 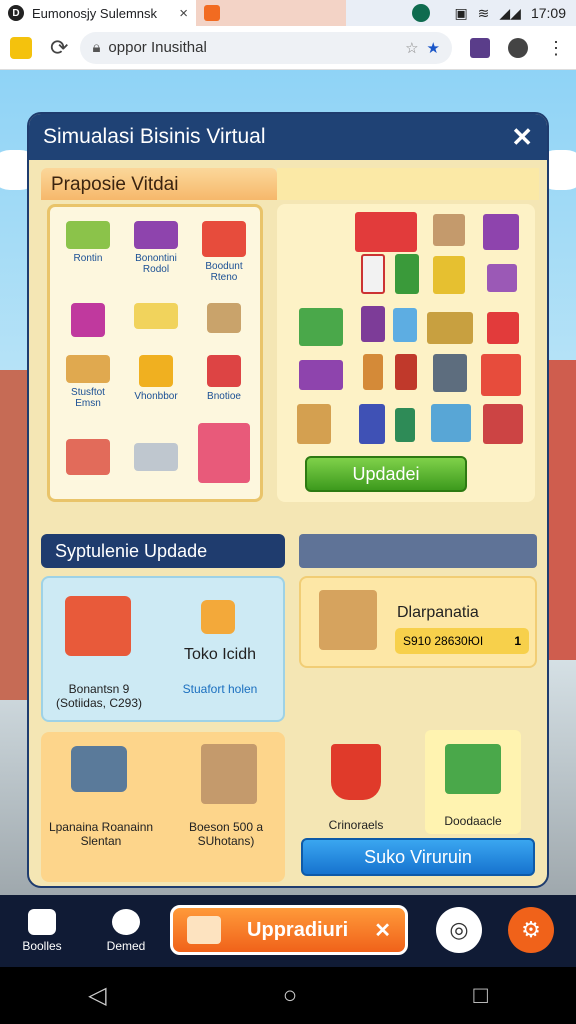 What do you see at coordinates (94, 13) in the screenshot?
I see `tab-title: Eumonosjy Sulemnsk` at bounding box center [94, 13].